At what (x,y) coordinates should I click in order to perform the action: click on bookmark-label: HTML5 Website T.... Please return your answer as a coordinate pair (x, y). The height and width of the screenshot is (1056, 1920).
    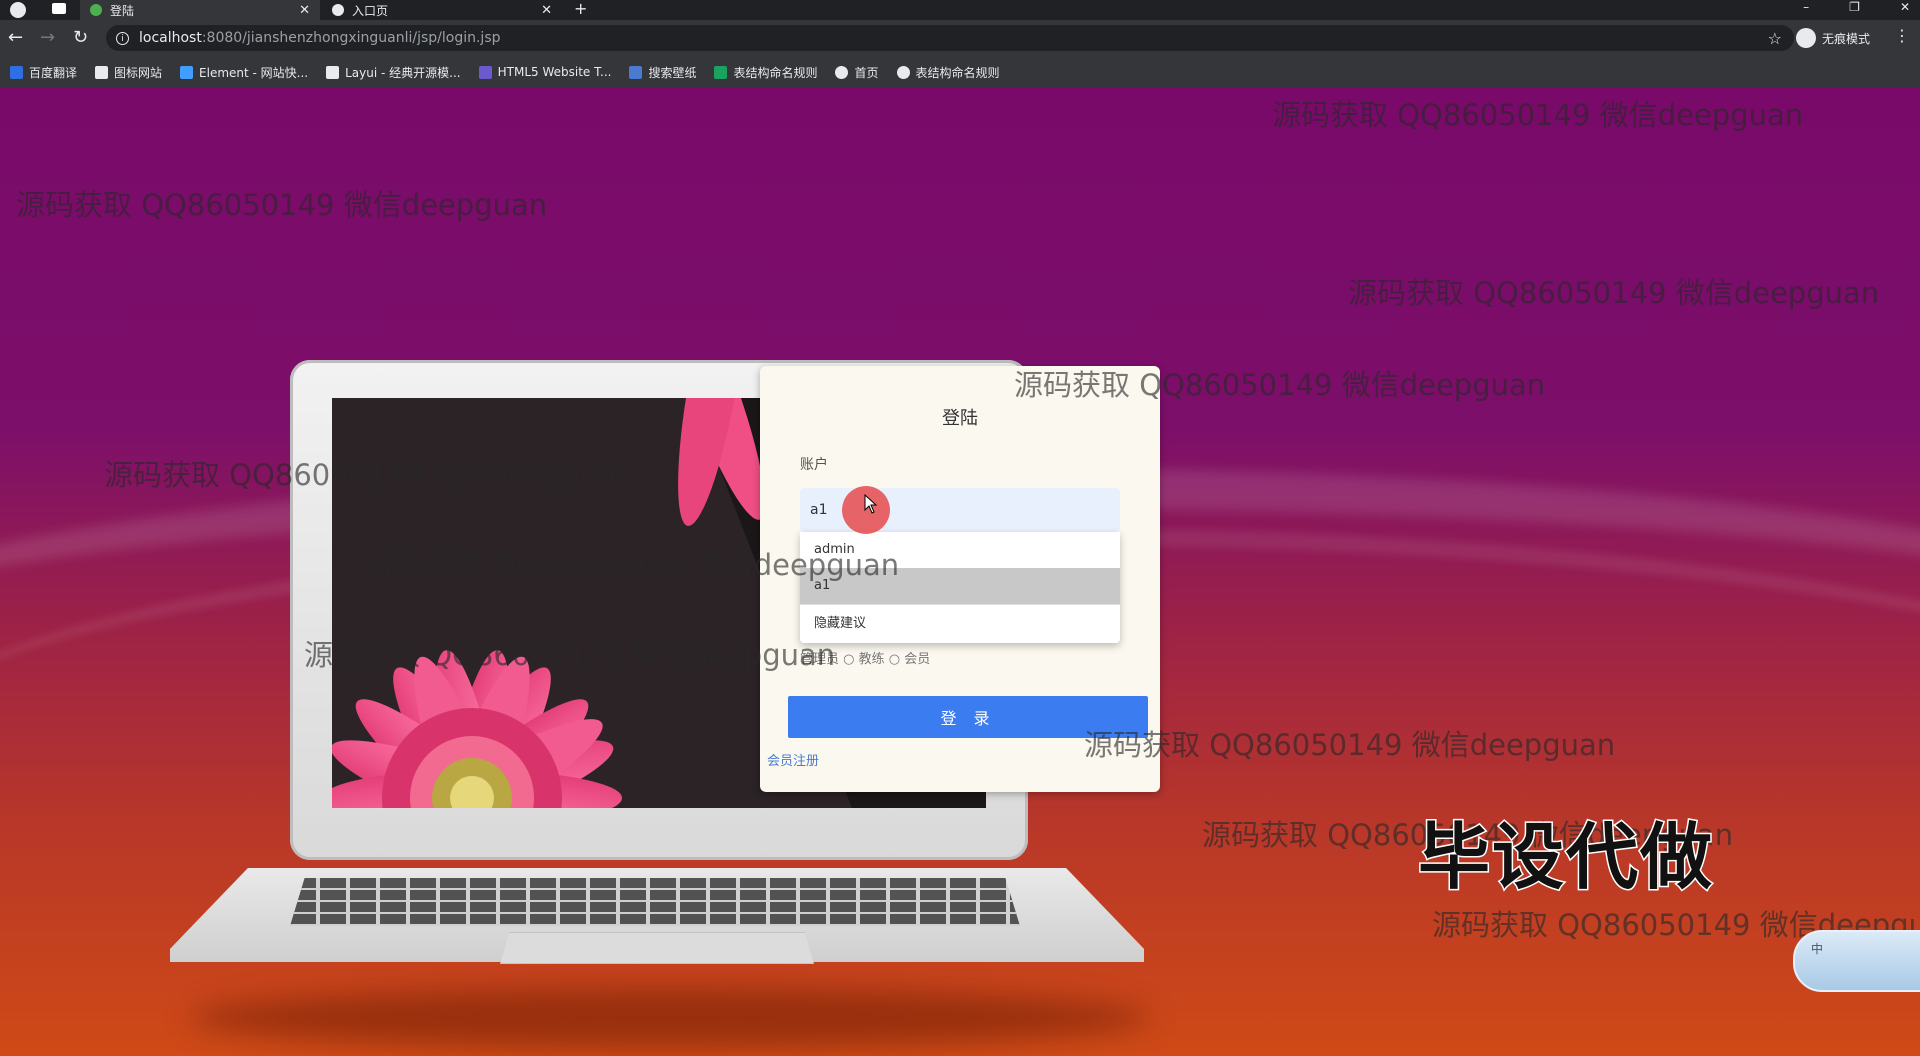
    Looking at the image, I should click on (554, 72).